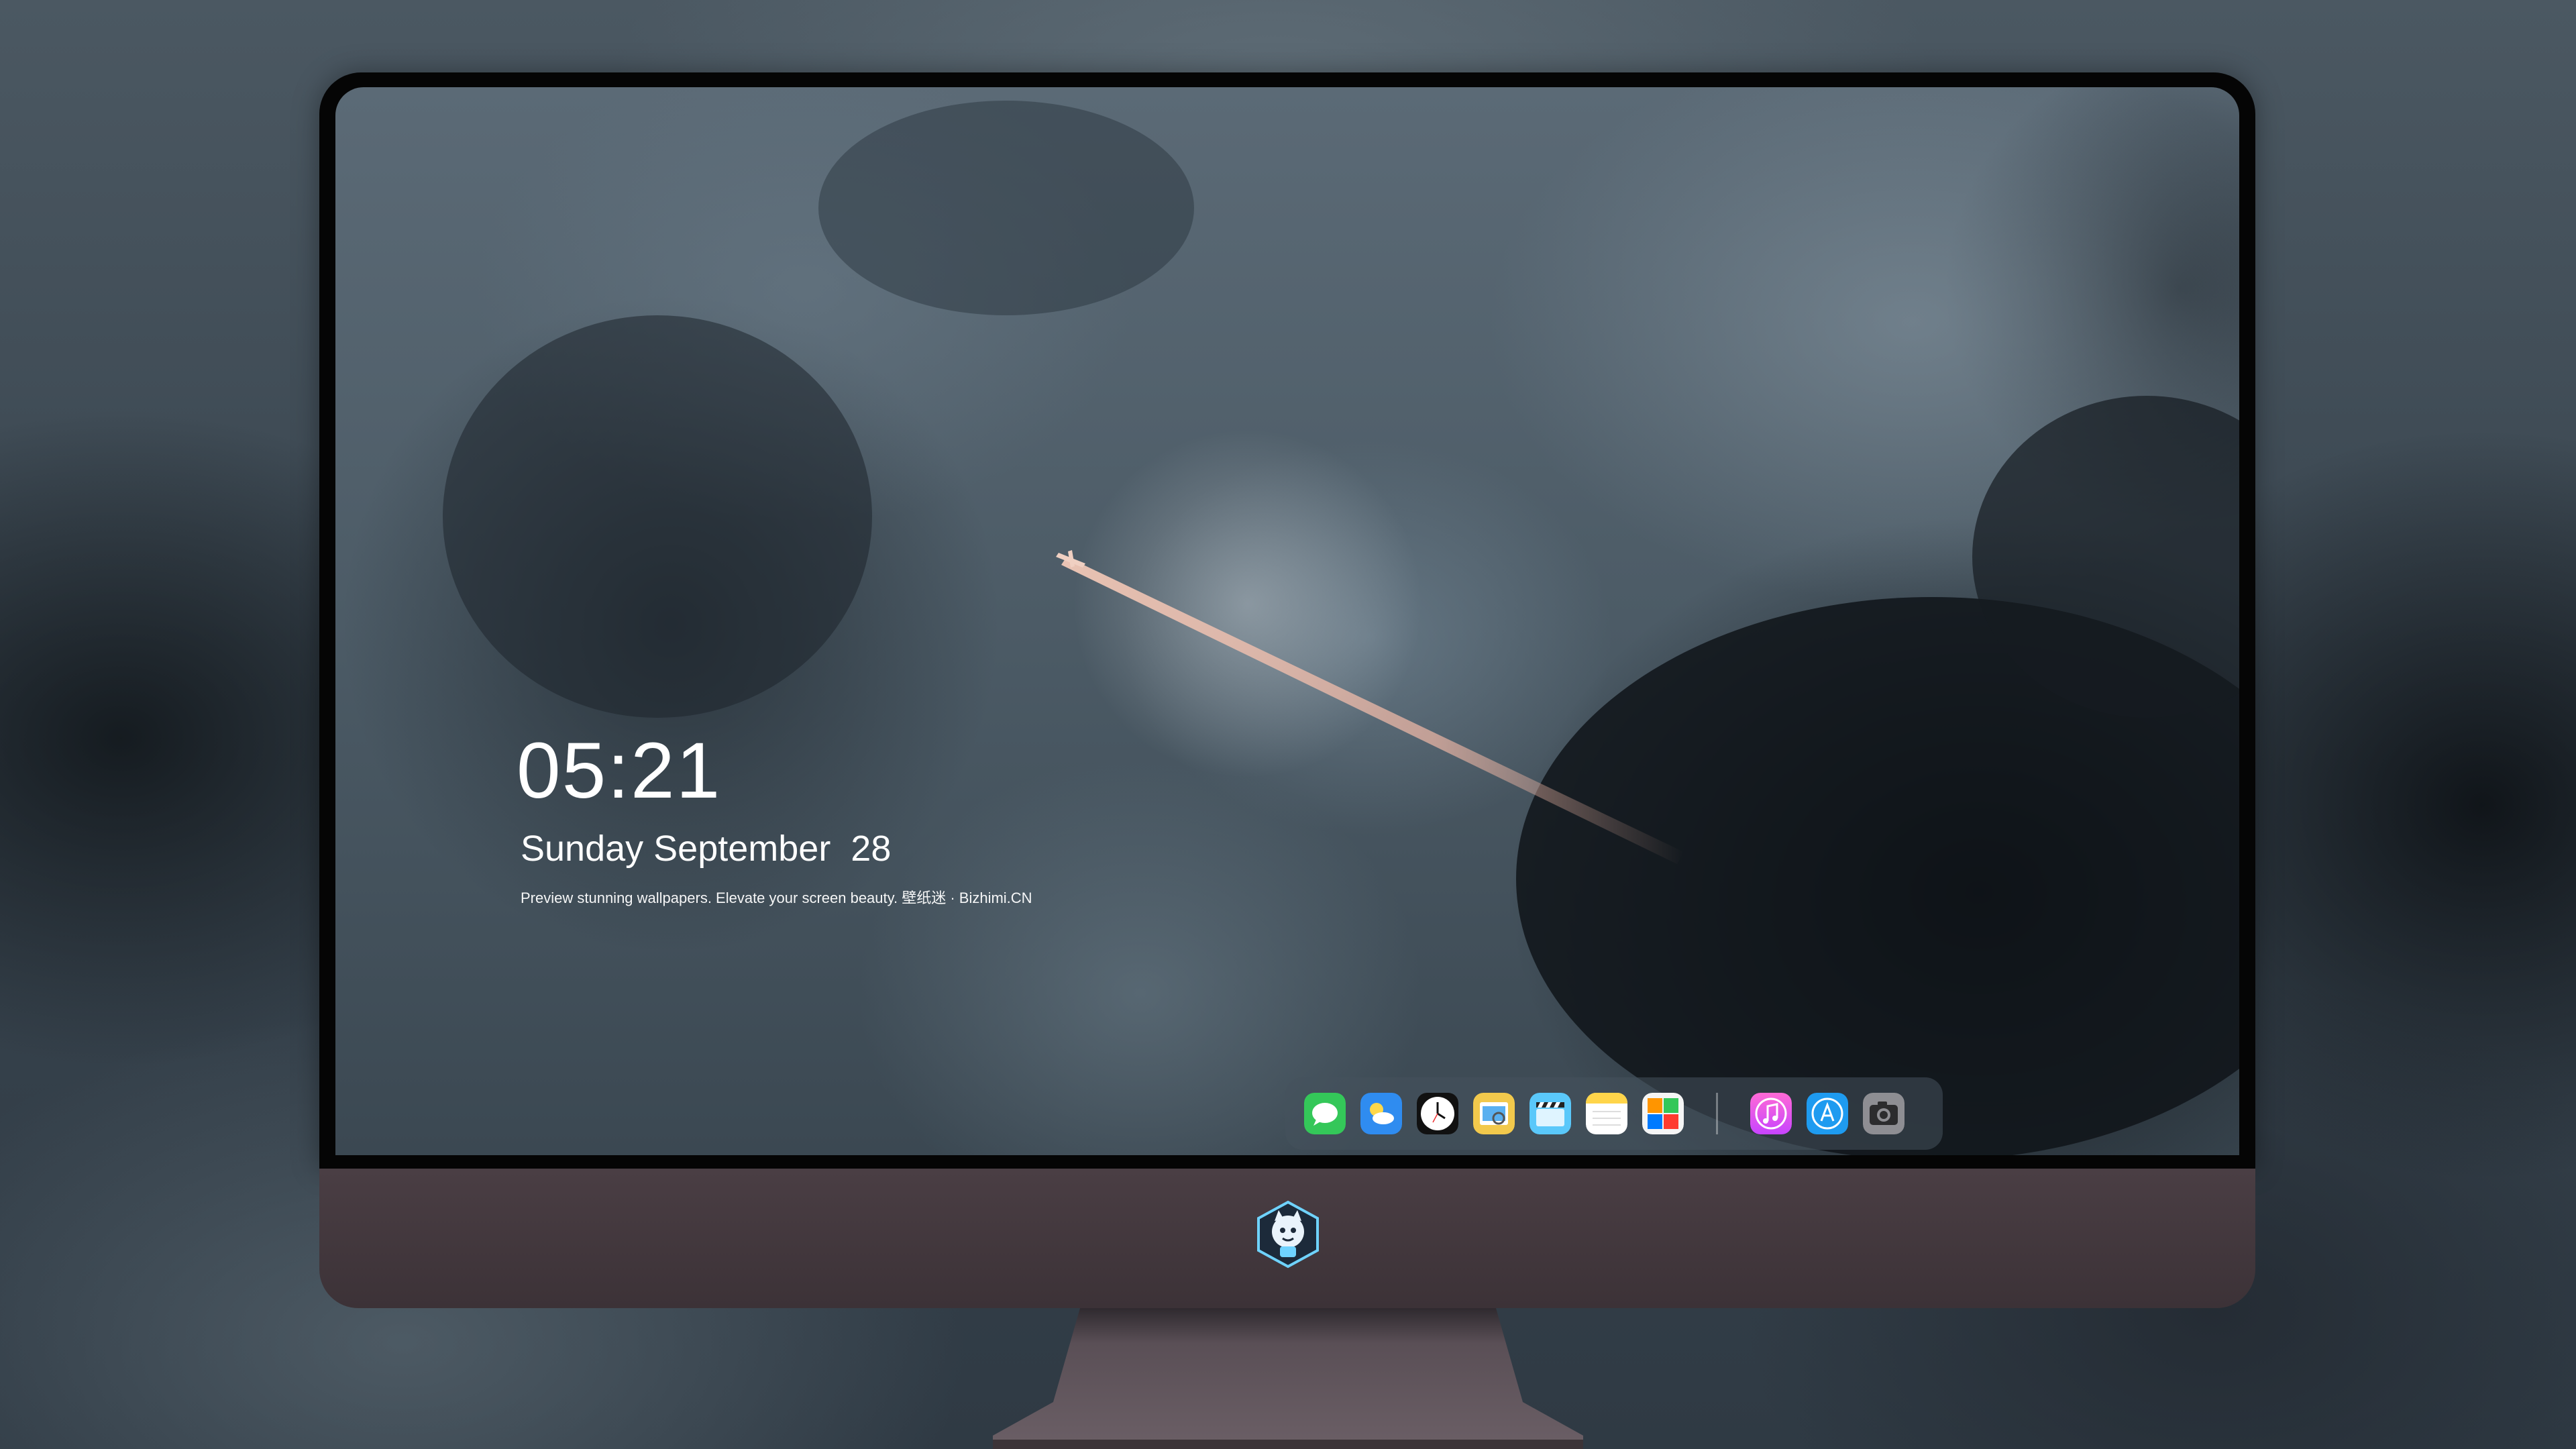 This screenshot has width=2576, height=1449. I want to click on dock, so click(1614, 1113).